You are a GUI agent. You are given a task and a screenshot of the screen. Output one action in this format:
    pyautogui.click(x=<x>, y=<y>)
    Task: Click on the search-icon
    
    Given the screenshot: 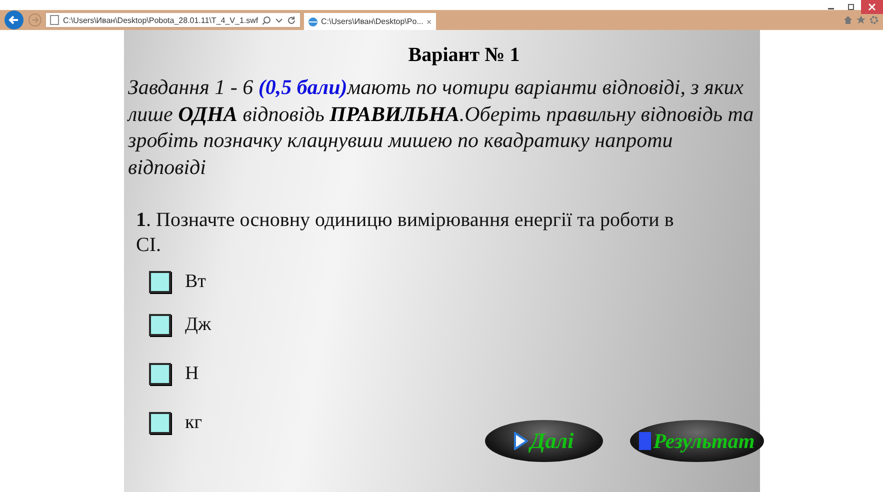 What is the action you would take?
    pyautogui.click(x=267, y=20)
    